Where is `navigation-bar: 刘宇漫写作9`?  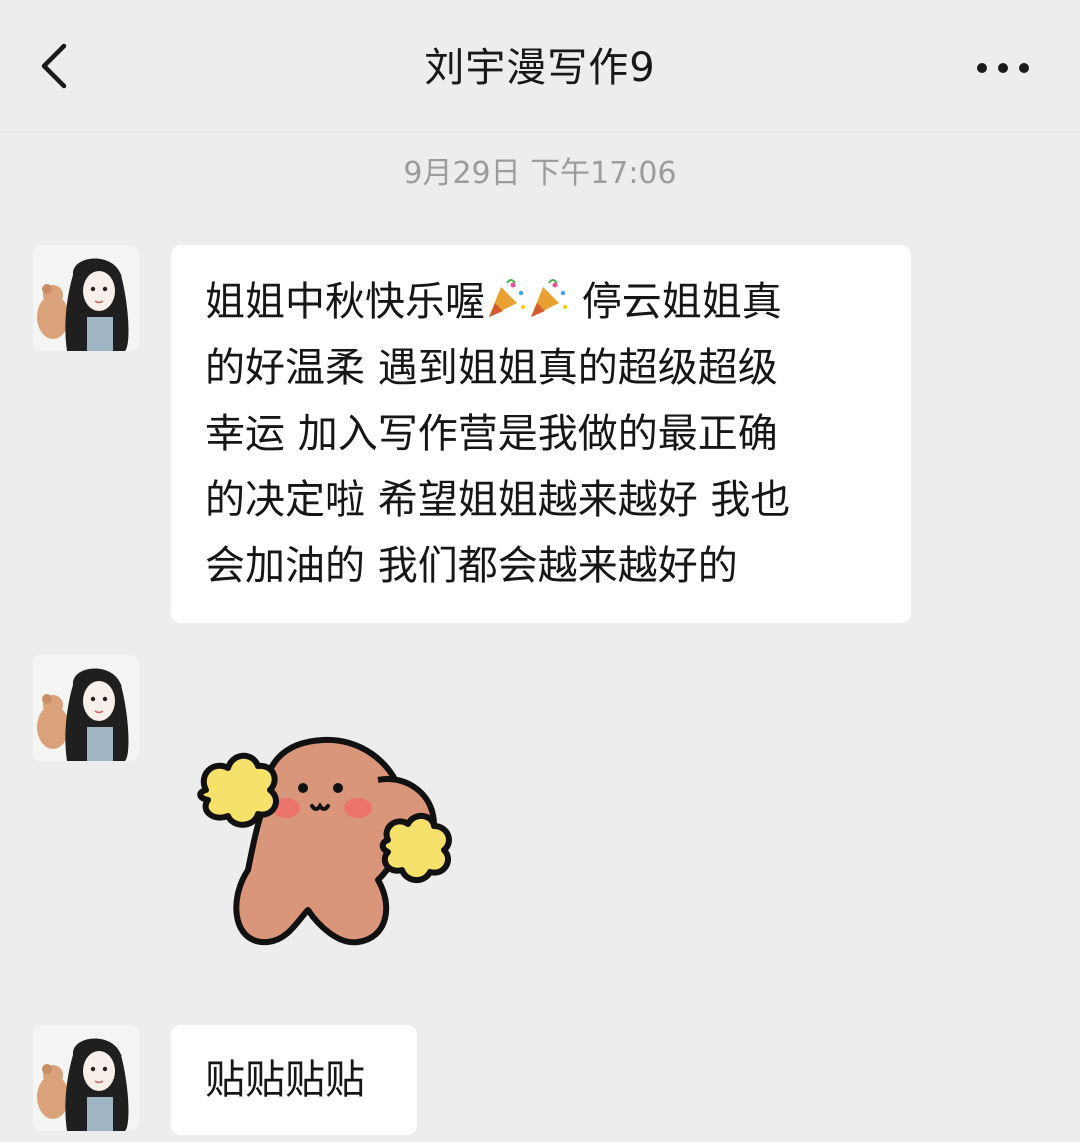
navigation-bar: 刘宇漫写作9 is located at coordinates (540, 66).